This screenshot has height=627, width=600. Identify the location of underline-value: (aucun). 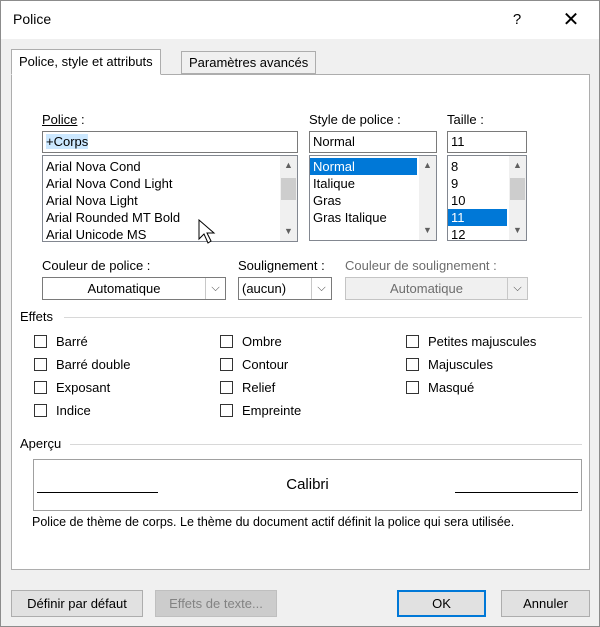
(264, 288).